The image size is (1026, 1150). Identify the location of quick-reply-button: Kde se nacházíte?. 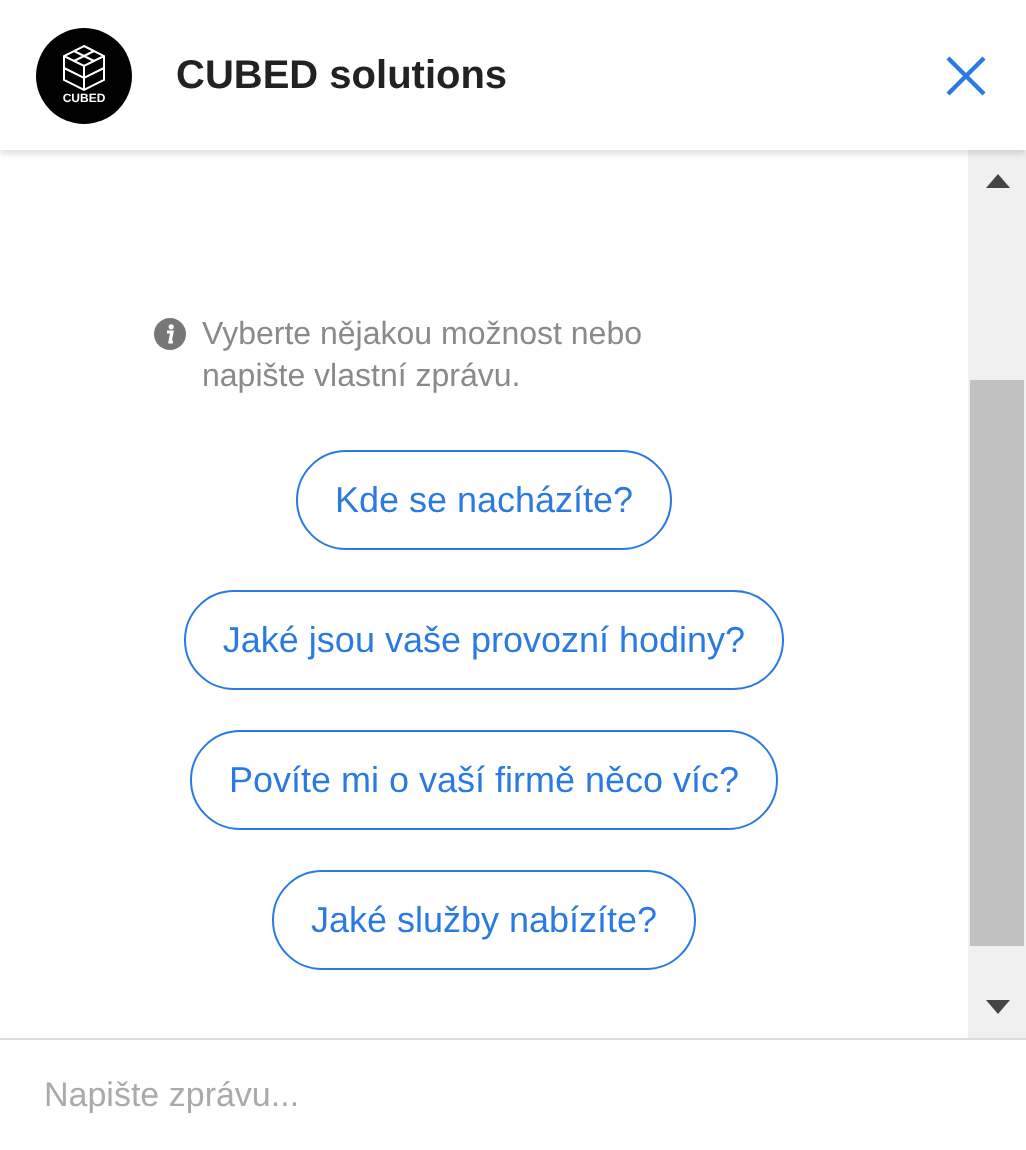
(484, 500).